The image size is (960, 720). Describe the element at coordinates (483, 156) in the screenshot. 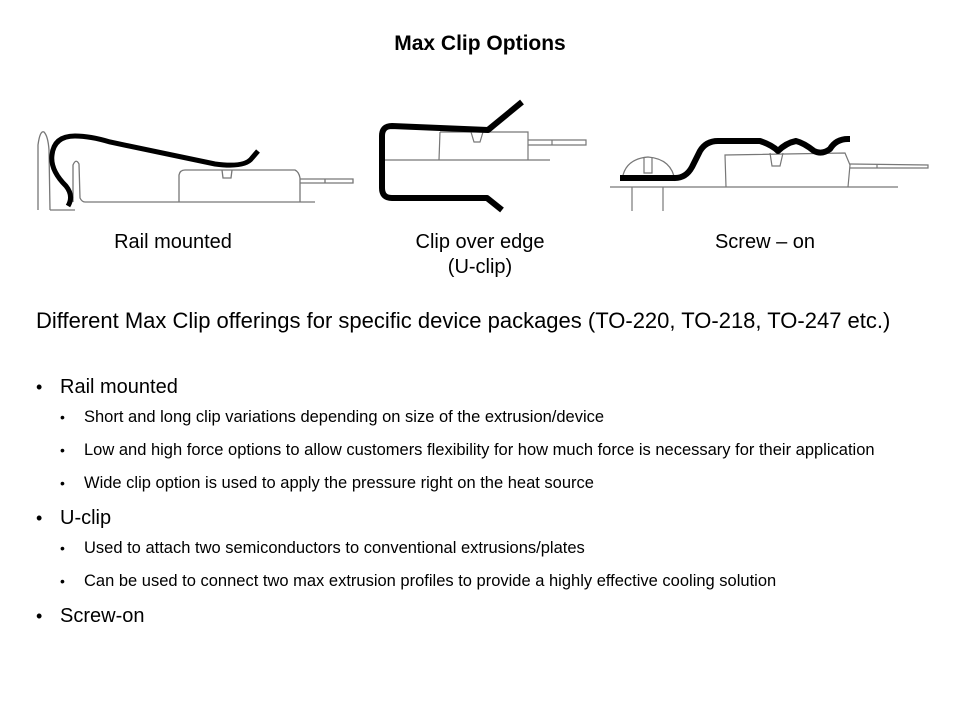

I see `u-clip-icon` at that location.